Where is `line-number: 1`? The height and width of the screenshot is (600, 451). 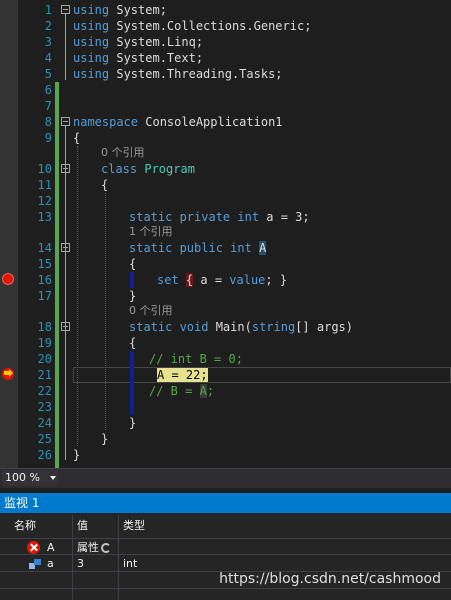
line-number: 1 is located at coordinates (48, 10).